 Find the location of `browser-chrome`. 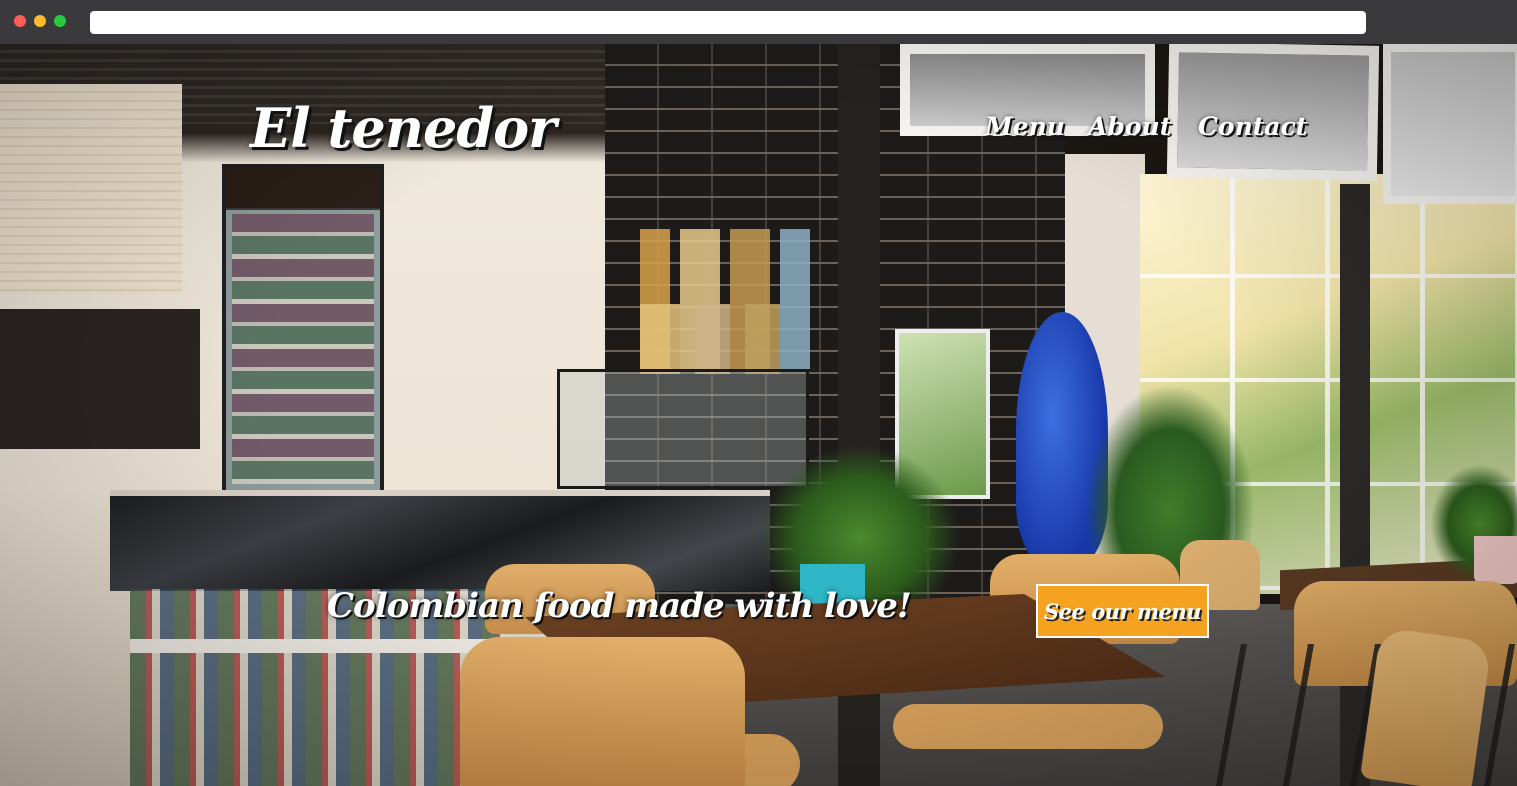

browser-chrome is located at coordinates (758, 22).